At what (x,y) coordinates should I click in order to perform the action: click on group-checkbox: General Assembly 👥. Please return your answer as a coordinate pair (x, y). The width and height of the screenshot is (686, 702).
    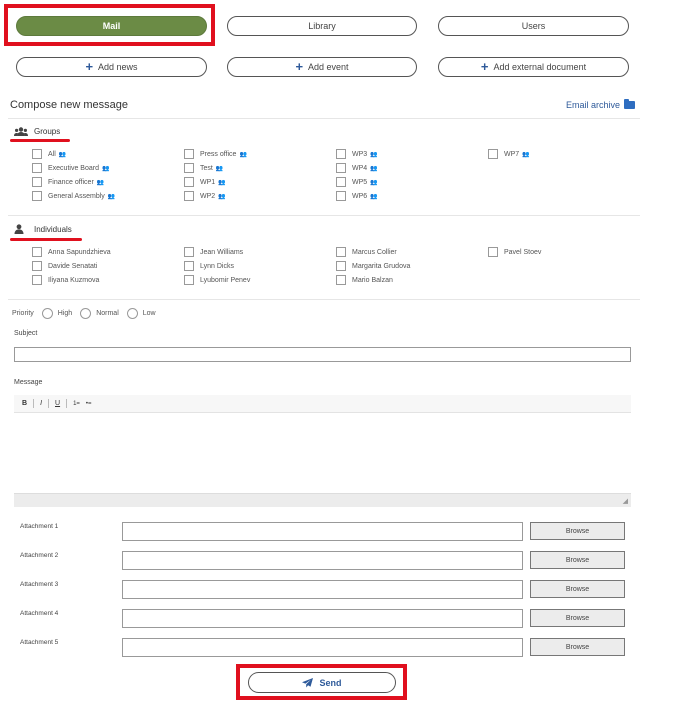
    Looking at the image, I should click on (73, 196).